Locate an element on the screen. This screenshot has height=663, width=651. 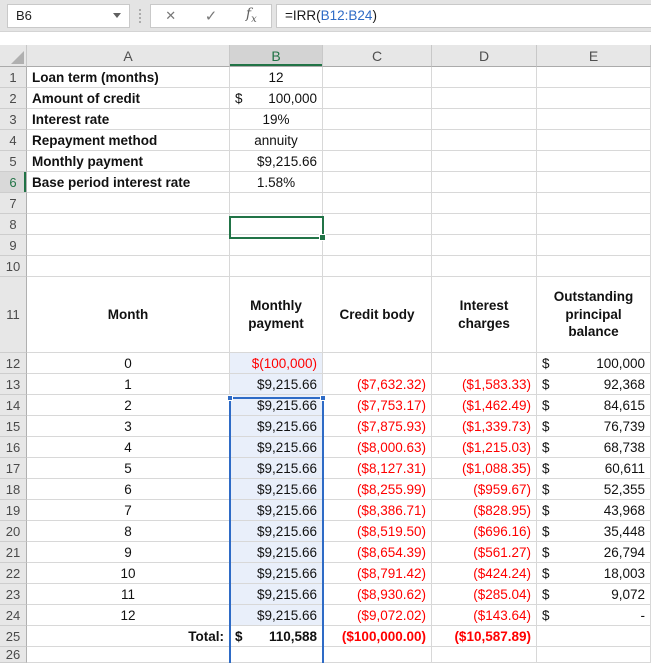
range-handle-top-right is located at coordinates (323, 398).